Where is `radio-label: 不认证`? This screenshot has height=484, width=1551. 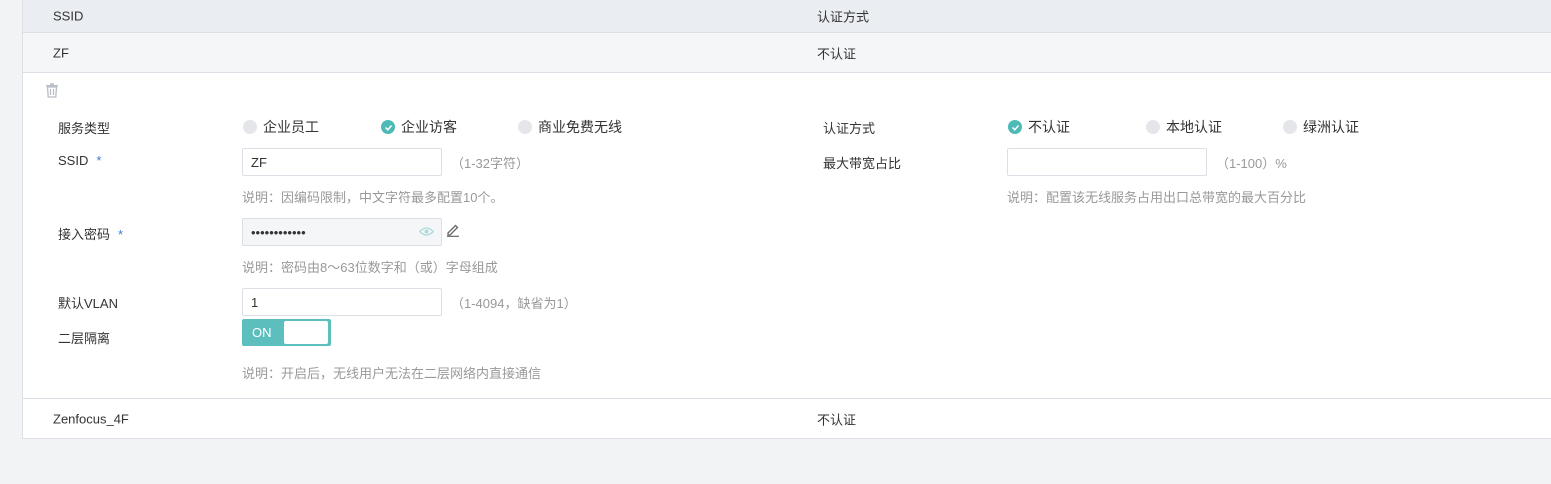
radio-label: 不认证 is located at coordinates (1049, 127).